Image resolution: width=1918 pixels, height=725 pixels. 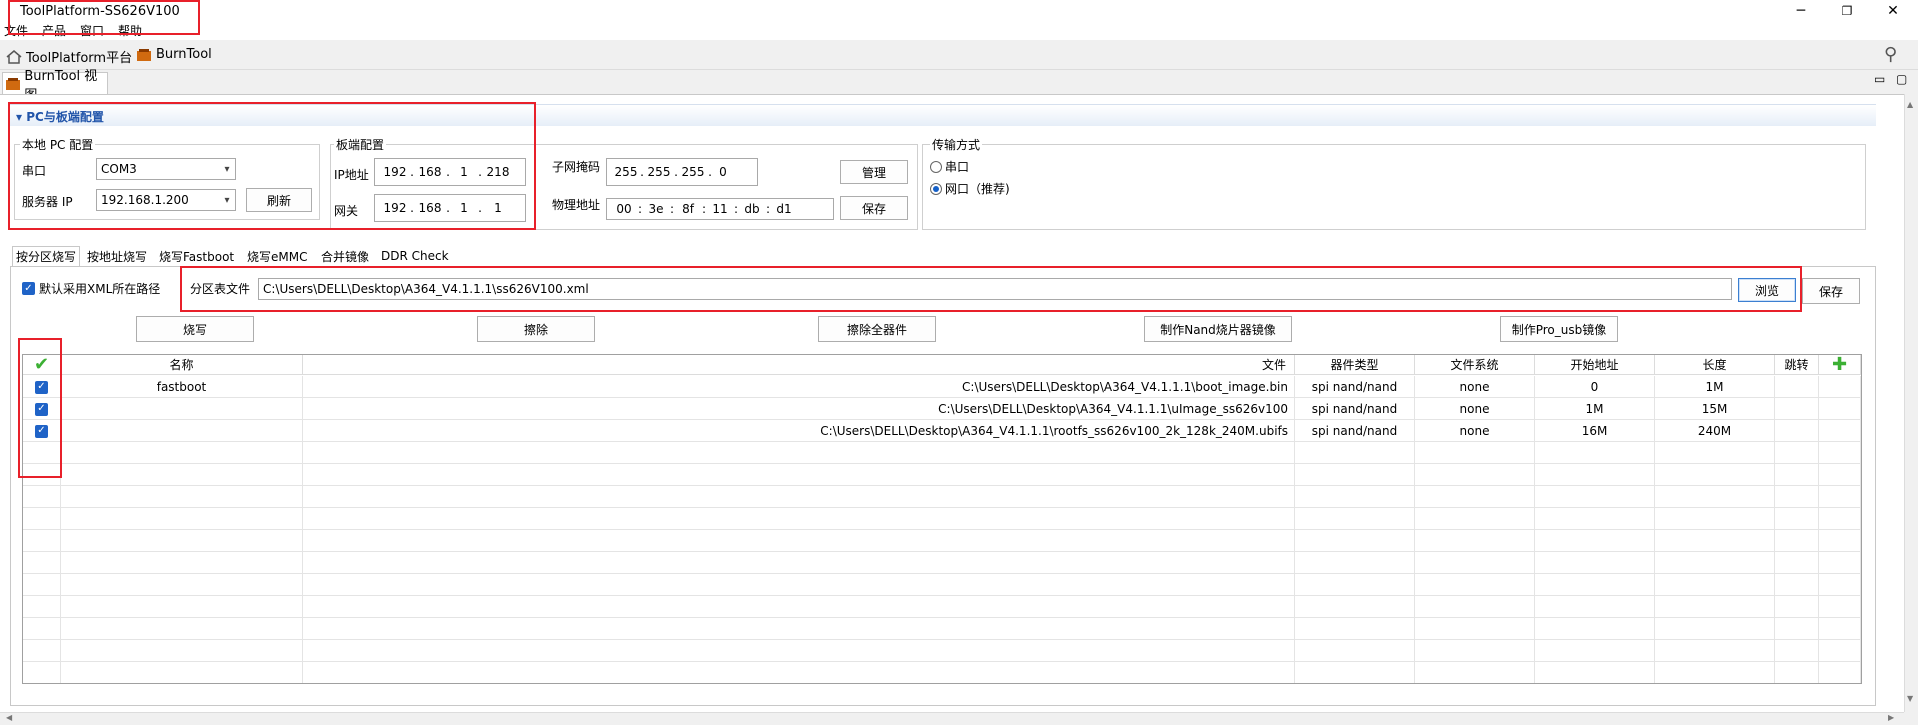 What do you see at coordinates (874, 208) in the screenshot?
I see `board-save-button: 保存` at bounding box center [874, 208].